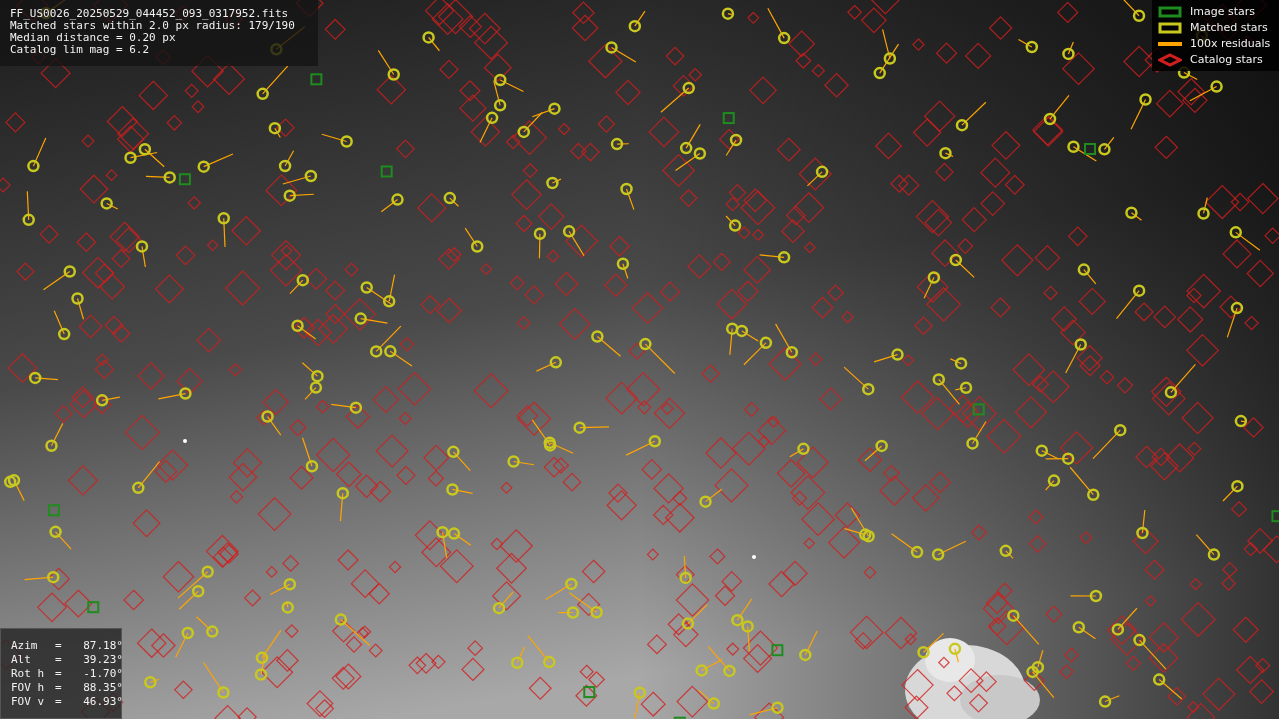  Describe the element at coordinates (153, 26) in the screenshot. I see `info-text: Matched stars within 2.0 px radius: 179/190` at that location.